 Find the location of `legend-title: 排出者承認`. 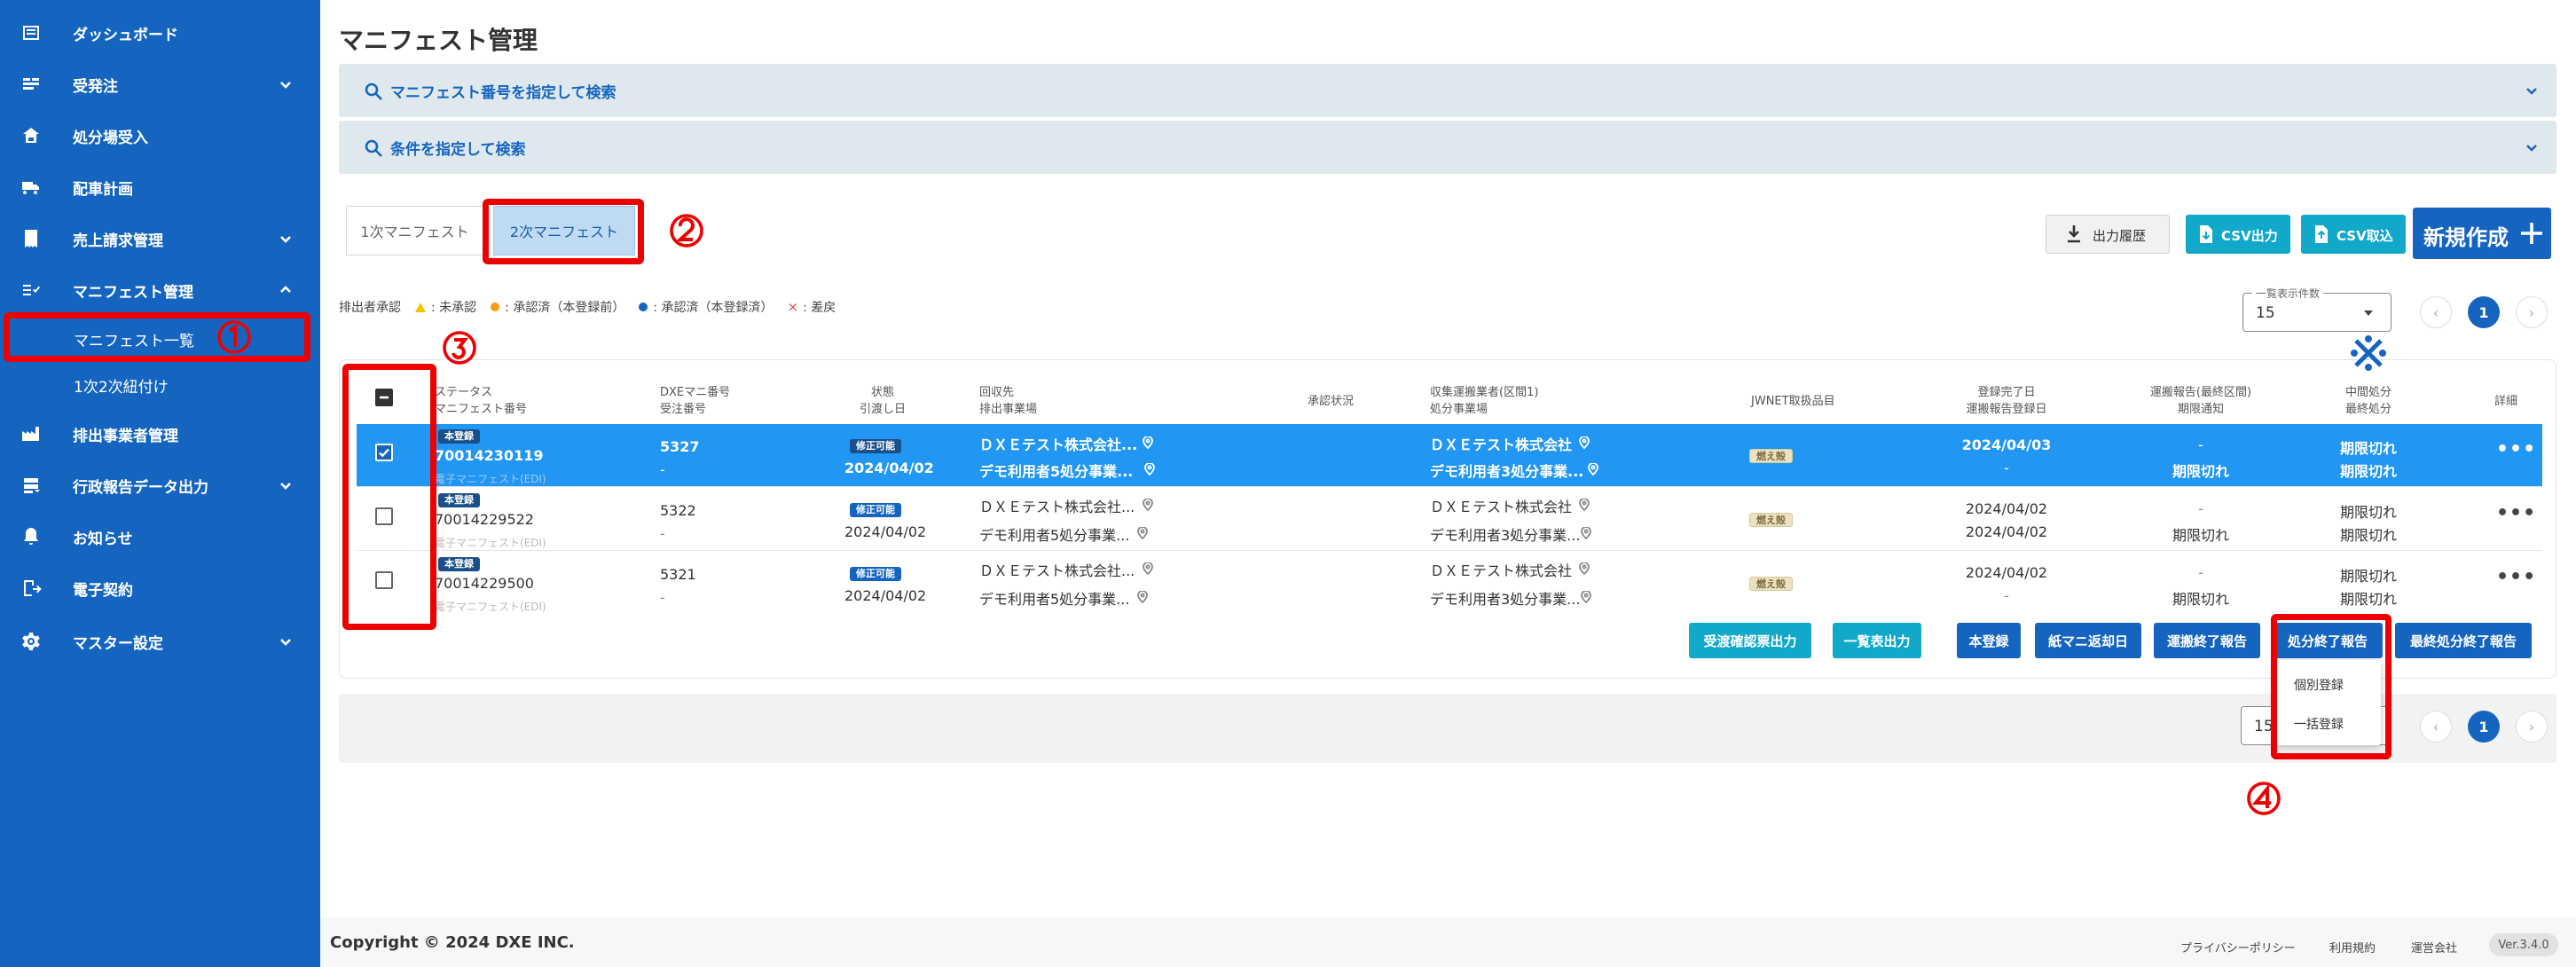

legend-title: 排出者承認 is located at coordinates (370, 308).